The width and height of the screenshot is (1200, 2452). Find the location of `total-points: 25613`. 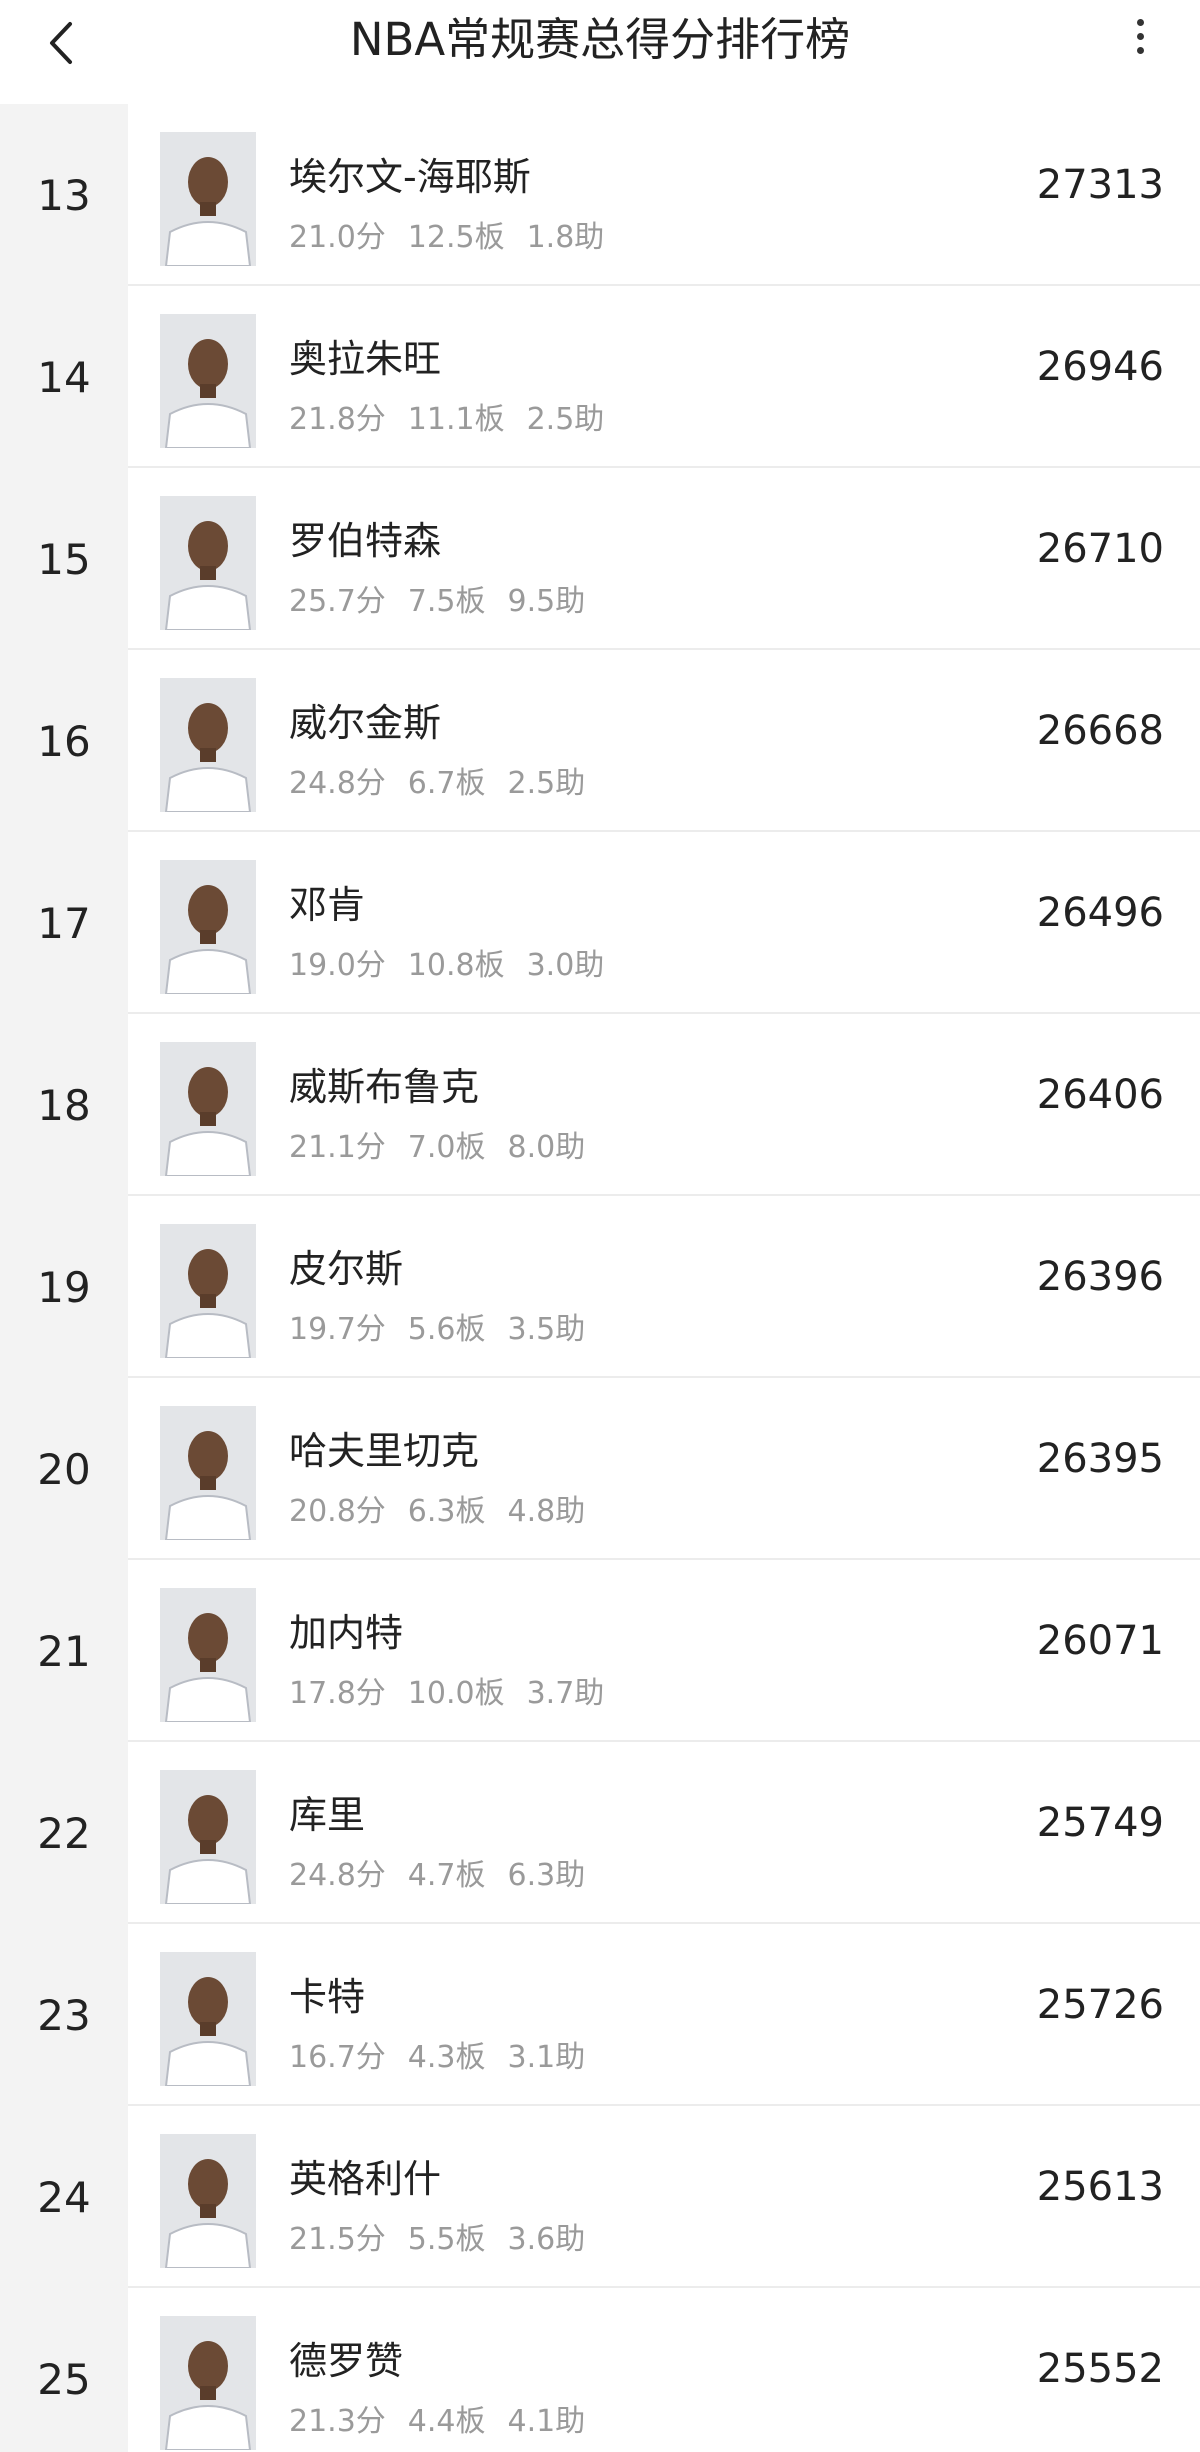

total-points: 25613 is located at coordinates (1100, 2187).